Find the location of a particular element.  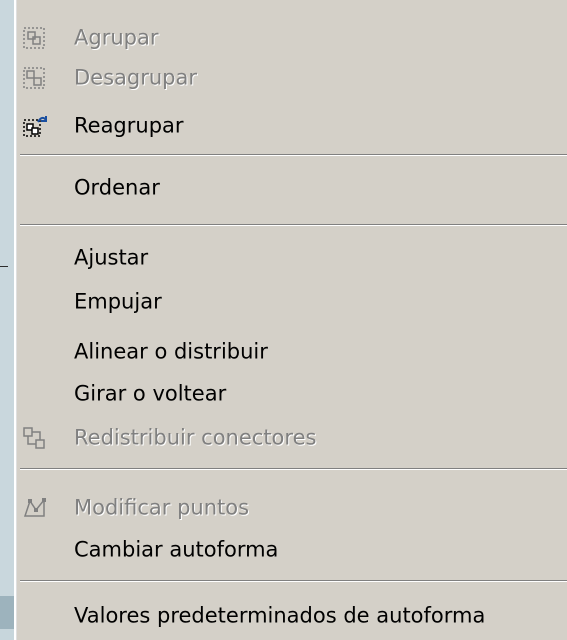

menu-item-label: Ajustar is located at coordinates (111, 257).